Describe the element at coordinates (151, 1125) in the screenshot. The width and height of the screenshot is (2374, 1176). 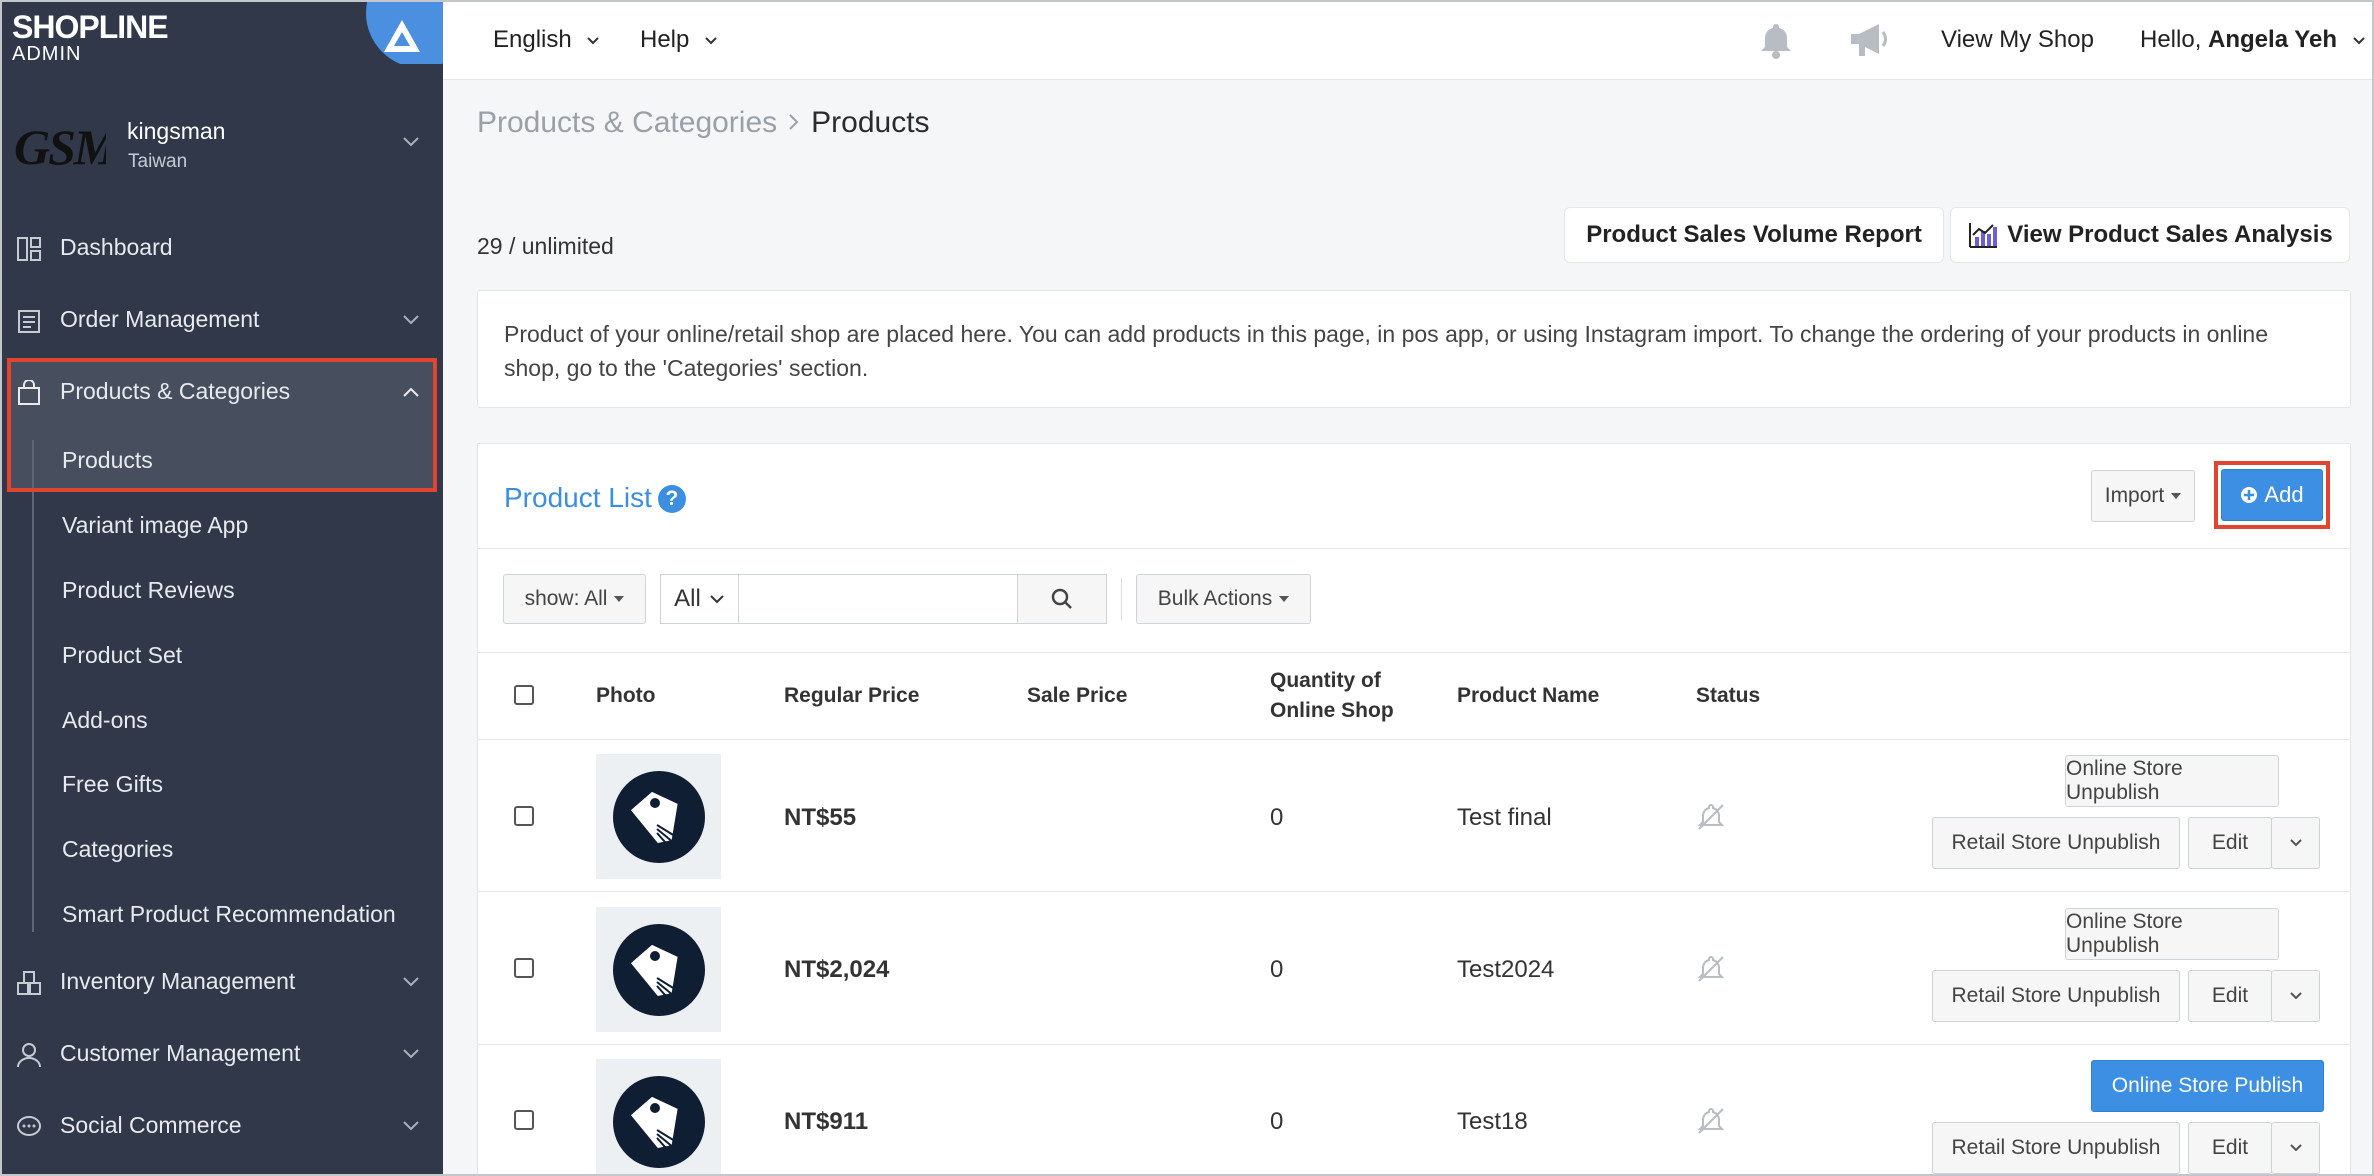
I see `sidebar-item-label: Social Commerce` at that location.